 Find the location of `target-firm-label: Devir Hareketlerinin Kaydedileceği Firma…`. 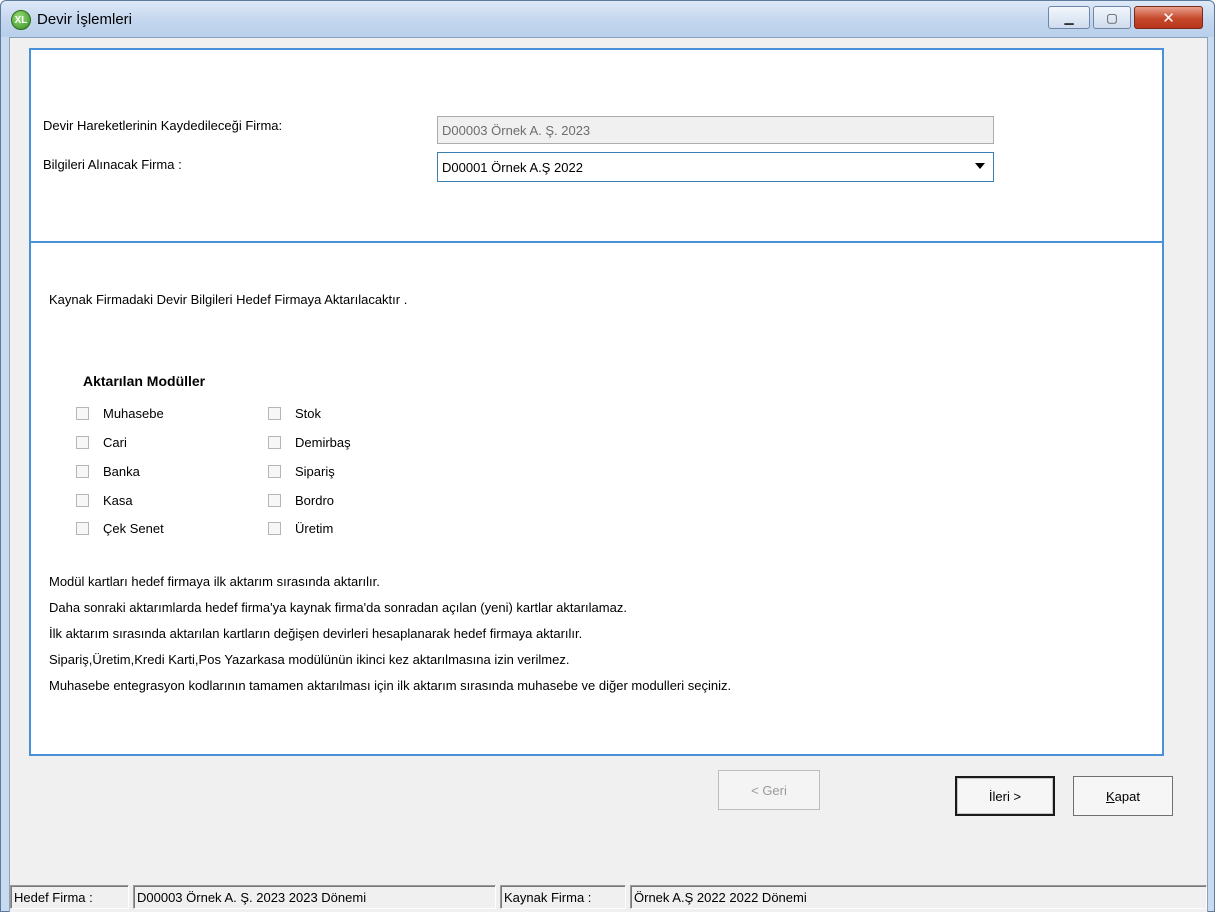

target-firm-label: Devir Hareketlerinin Kaydedileceği Firma… is located at coordinates (163, 125).